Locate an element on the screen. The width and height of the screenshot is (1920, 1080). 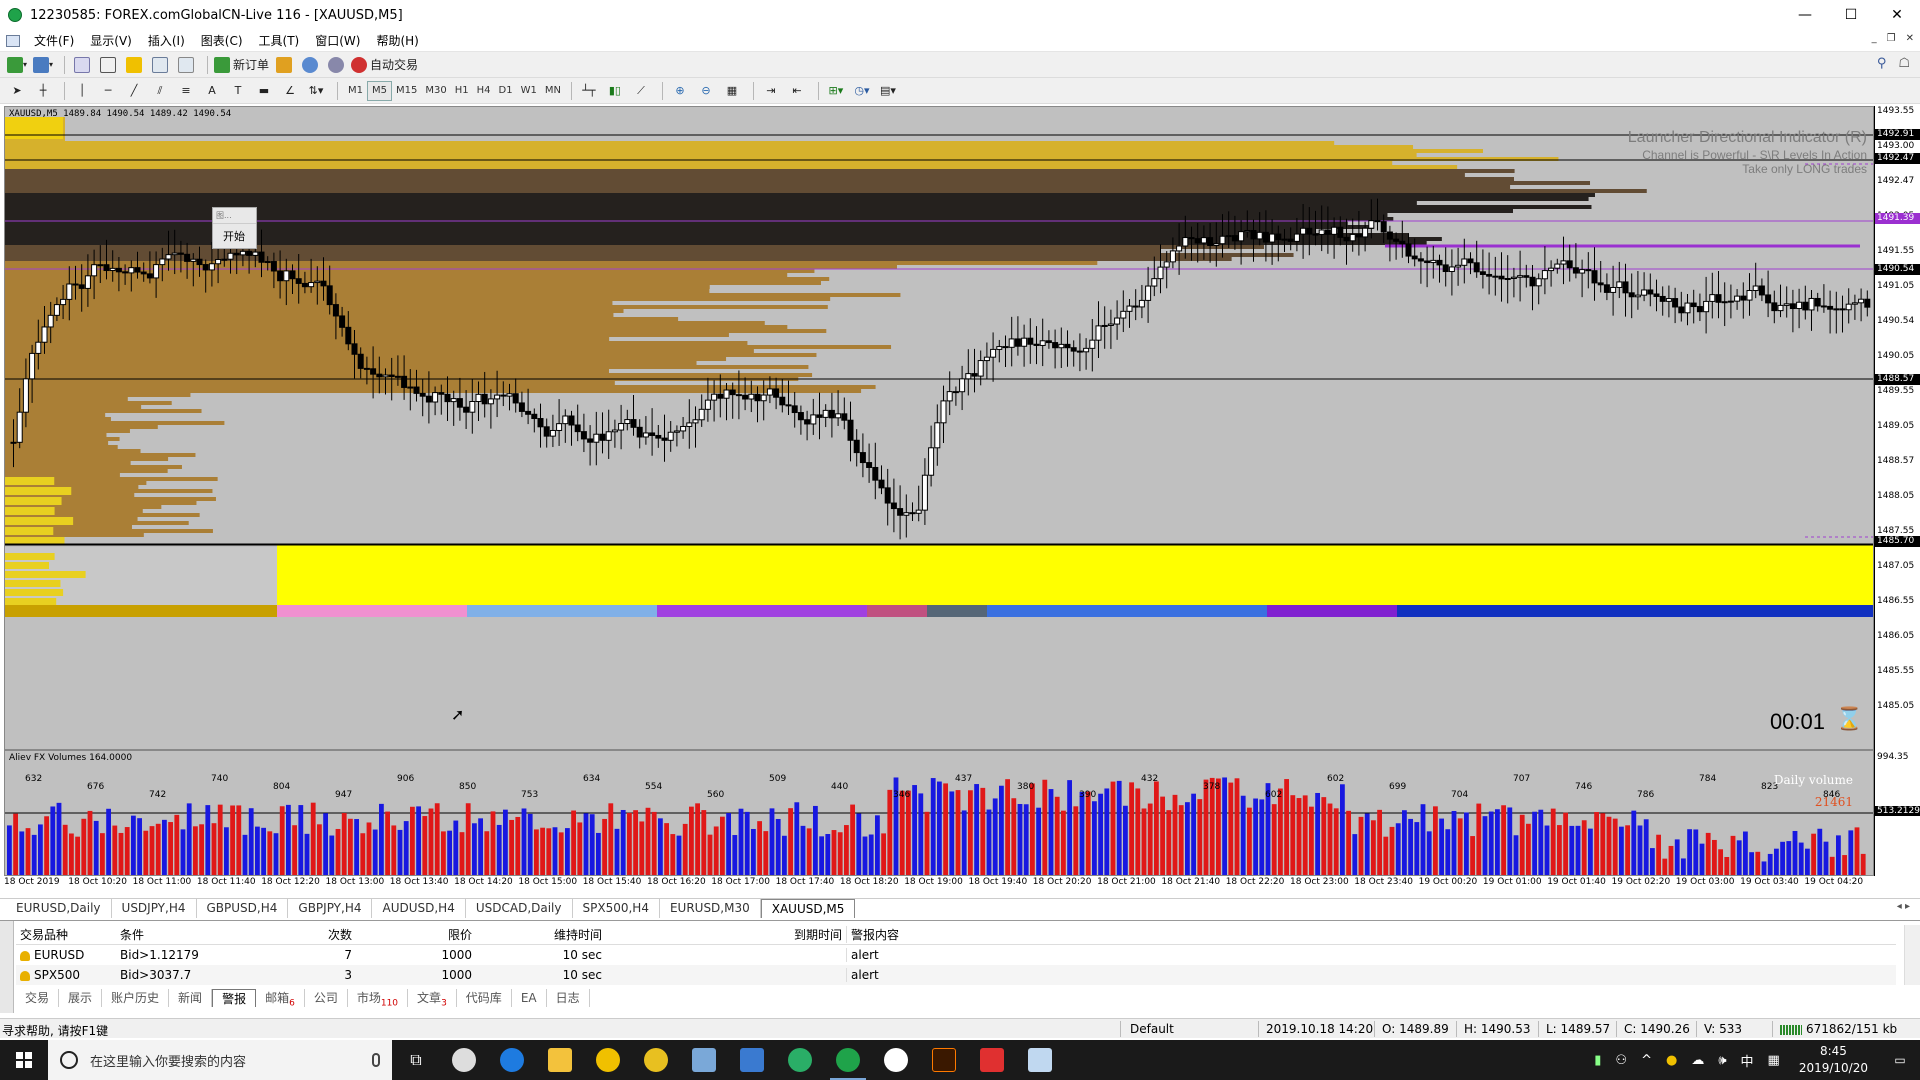
taskbar-app-yellow is located at coordinates (656, 1060).